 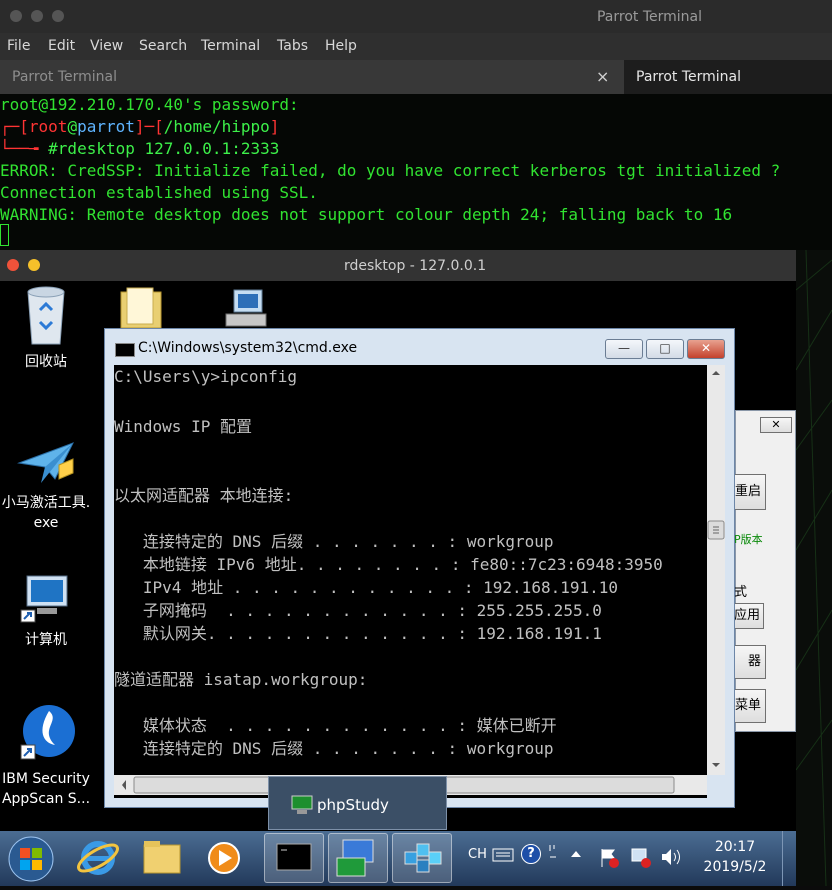 I want to click on console-line: C:\Users\y>ipconfig, so click(x=206, y=376).